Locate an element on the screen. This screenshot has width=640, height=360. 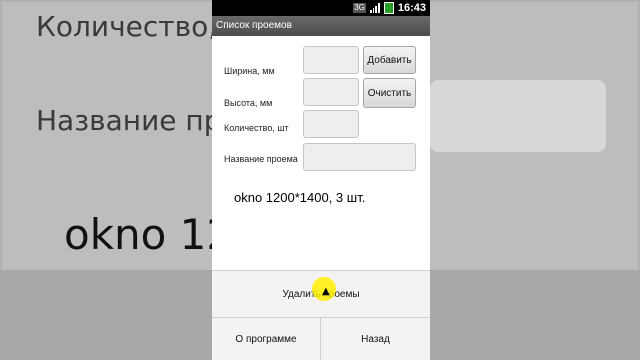
width-label: Ширина, мм is located at coordinates (249, 71).